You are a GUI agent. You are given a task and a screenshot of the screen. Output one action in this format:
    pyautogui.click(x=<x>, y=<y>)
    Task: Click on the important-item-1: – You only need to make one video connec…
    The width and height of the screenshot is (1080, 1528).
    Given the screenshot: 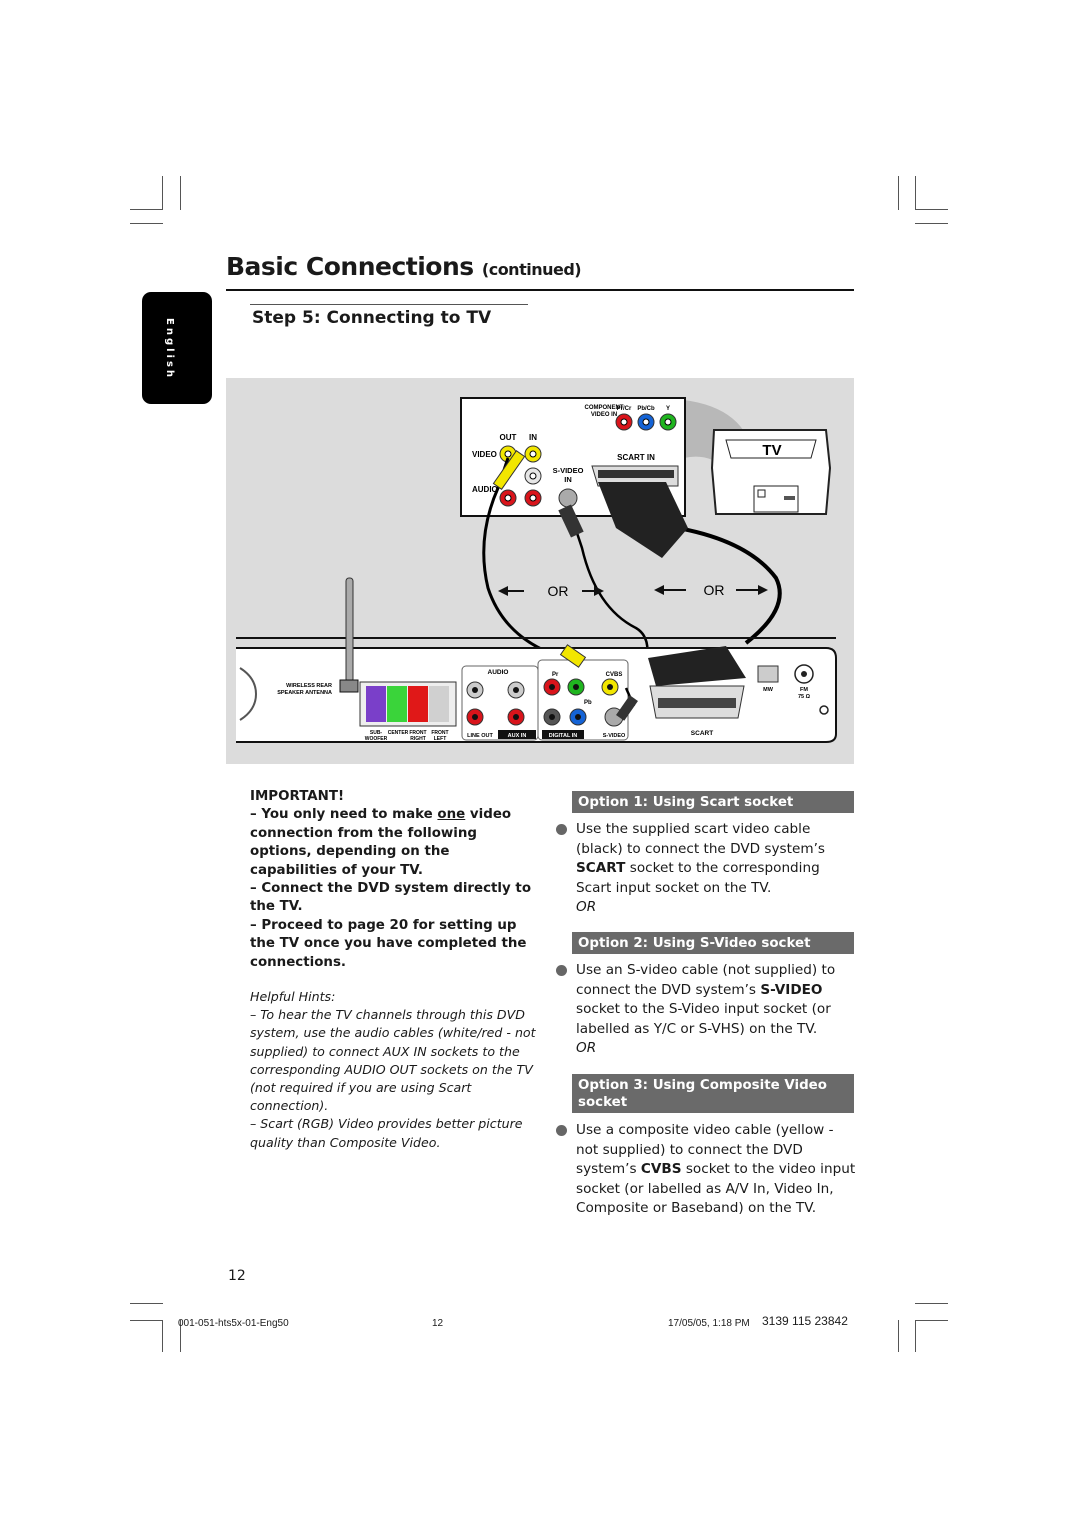 What is the action you would take?
    pyautogui.click(x=395, y=843)
    